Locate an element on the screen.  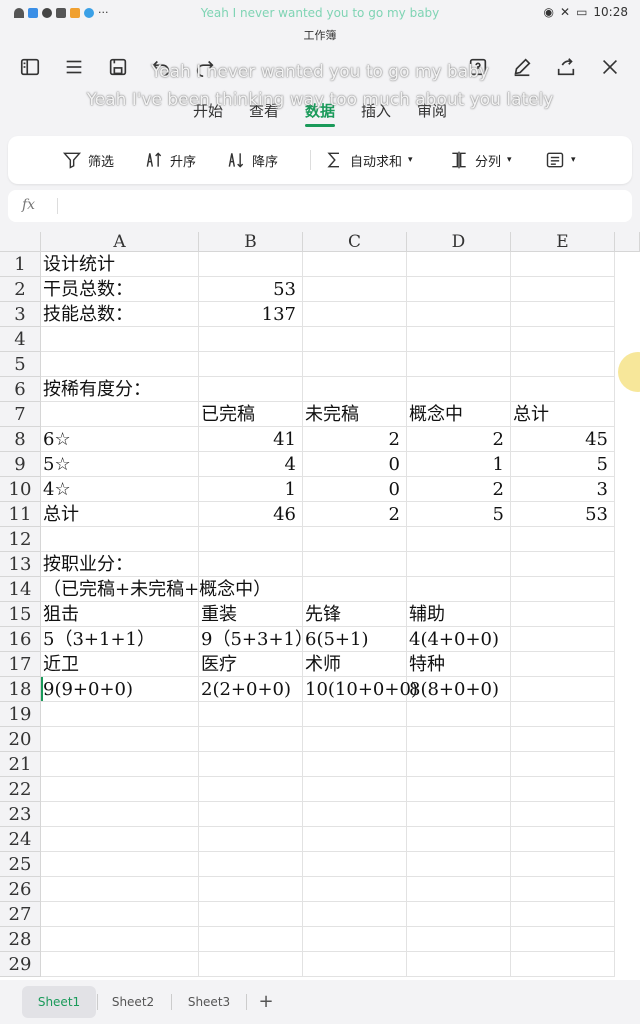
cell-e11: 53 is located at coordinates (563, 514).